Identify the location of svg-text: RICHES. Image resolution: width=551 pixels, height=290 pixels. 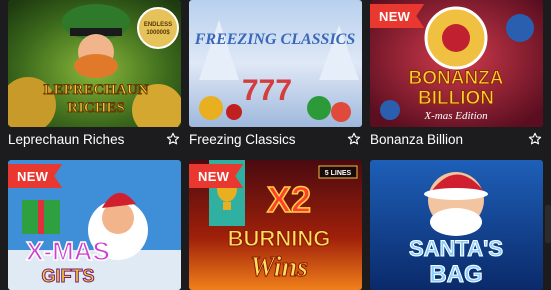
(96, 108).